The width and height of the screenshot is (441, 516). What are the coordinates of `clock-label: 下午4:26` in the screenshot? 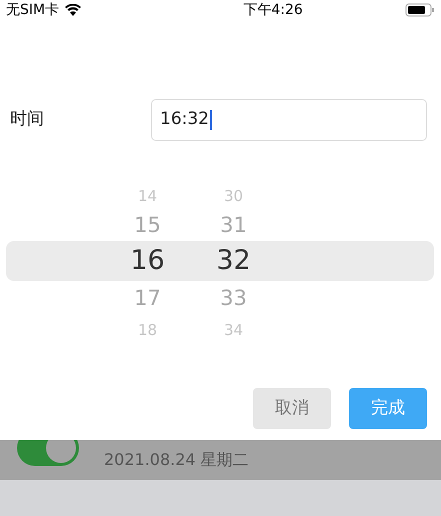 It's located at (273, 10).